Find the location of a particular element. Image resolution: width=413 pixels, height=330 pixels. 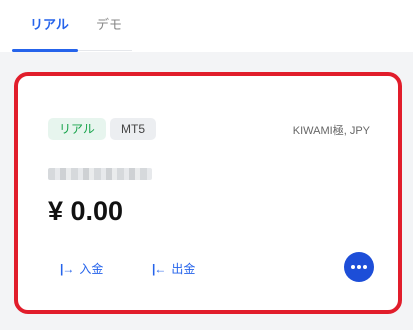

account-mode-badge: リアル is located at coordinates (77, 129).